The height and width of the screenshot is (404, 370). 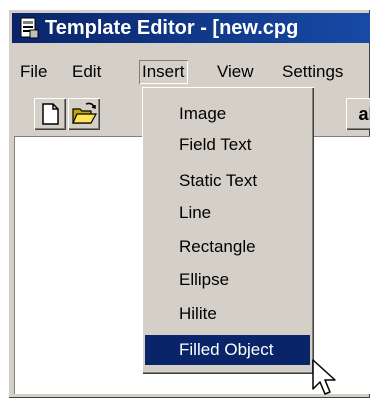 What do you see at coordinates (324, 377) in the screenshot?
I see `mouse-pointer-icon` at bounding box center [324, 377].